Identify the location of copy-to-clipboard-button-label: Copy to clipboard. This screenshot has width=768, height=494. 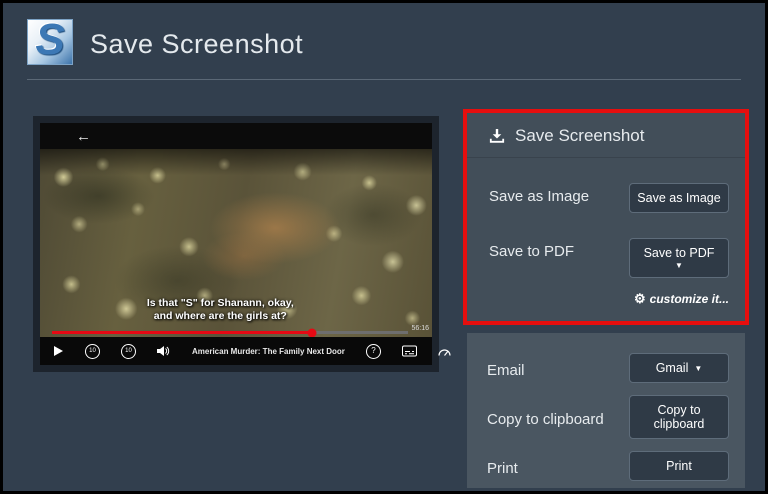
(679, 417).